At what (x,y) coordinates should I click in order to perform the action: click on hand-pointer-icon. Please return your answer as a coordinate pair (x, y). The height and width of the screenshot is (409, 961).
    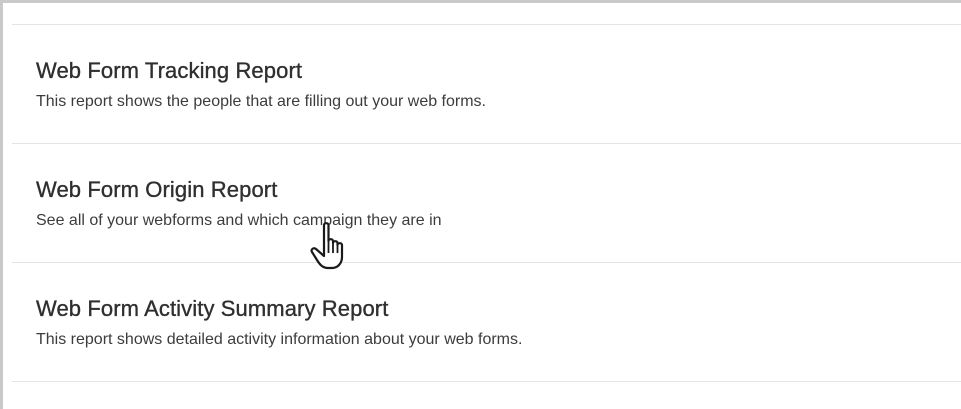
    Looking at the image, I should click on (327, 246).